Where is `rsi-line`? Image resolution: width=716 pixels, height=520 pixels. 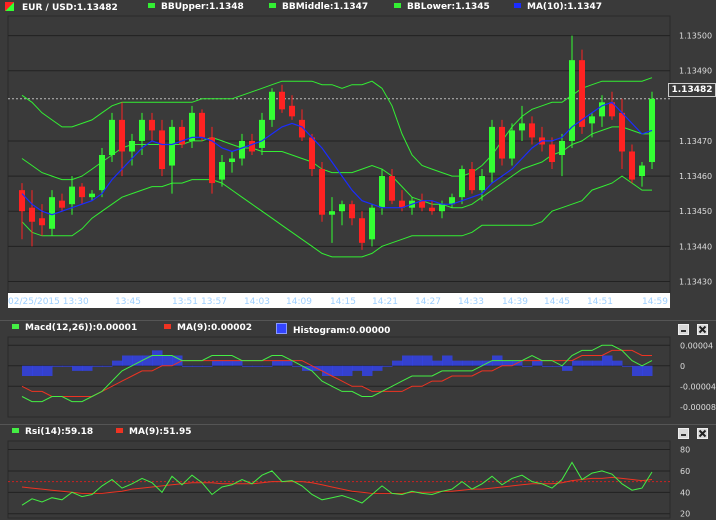
rsi-line is located at coordinates (337, 483).